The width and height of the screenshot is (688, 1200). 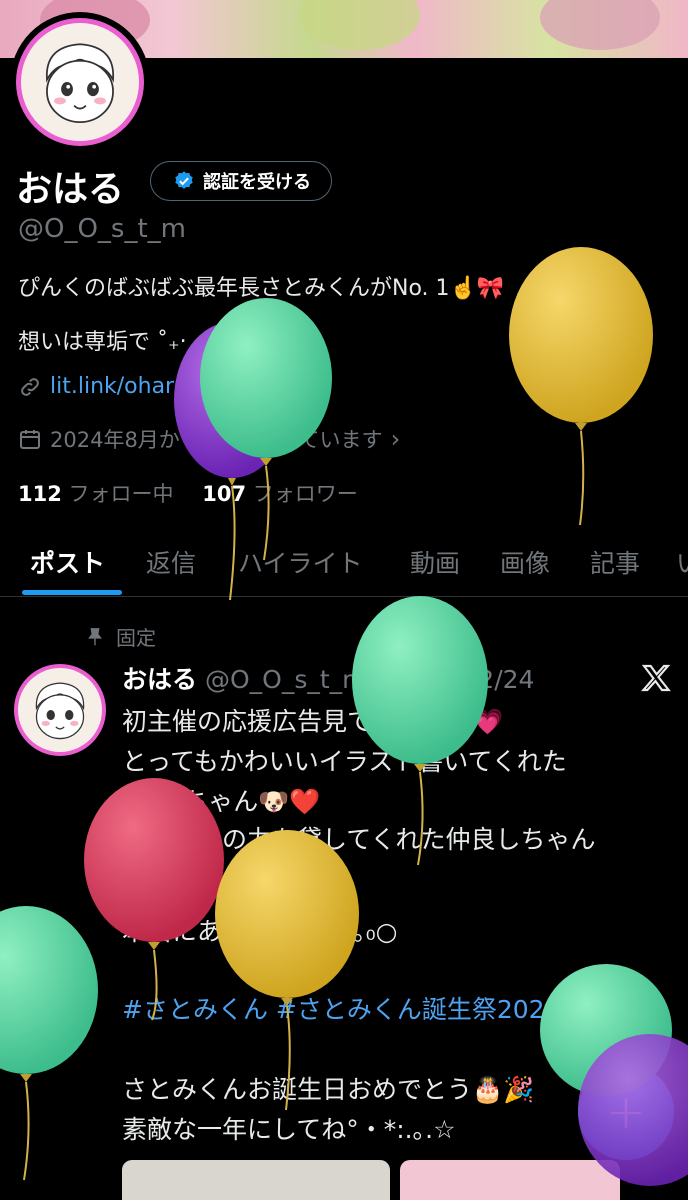 What do you see at coordinates (224, 494) in the screenshot?
I see `followers-count: 107` at bounding box center [224, 494].